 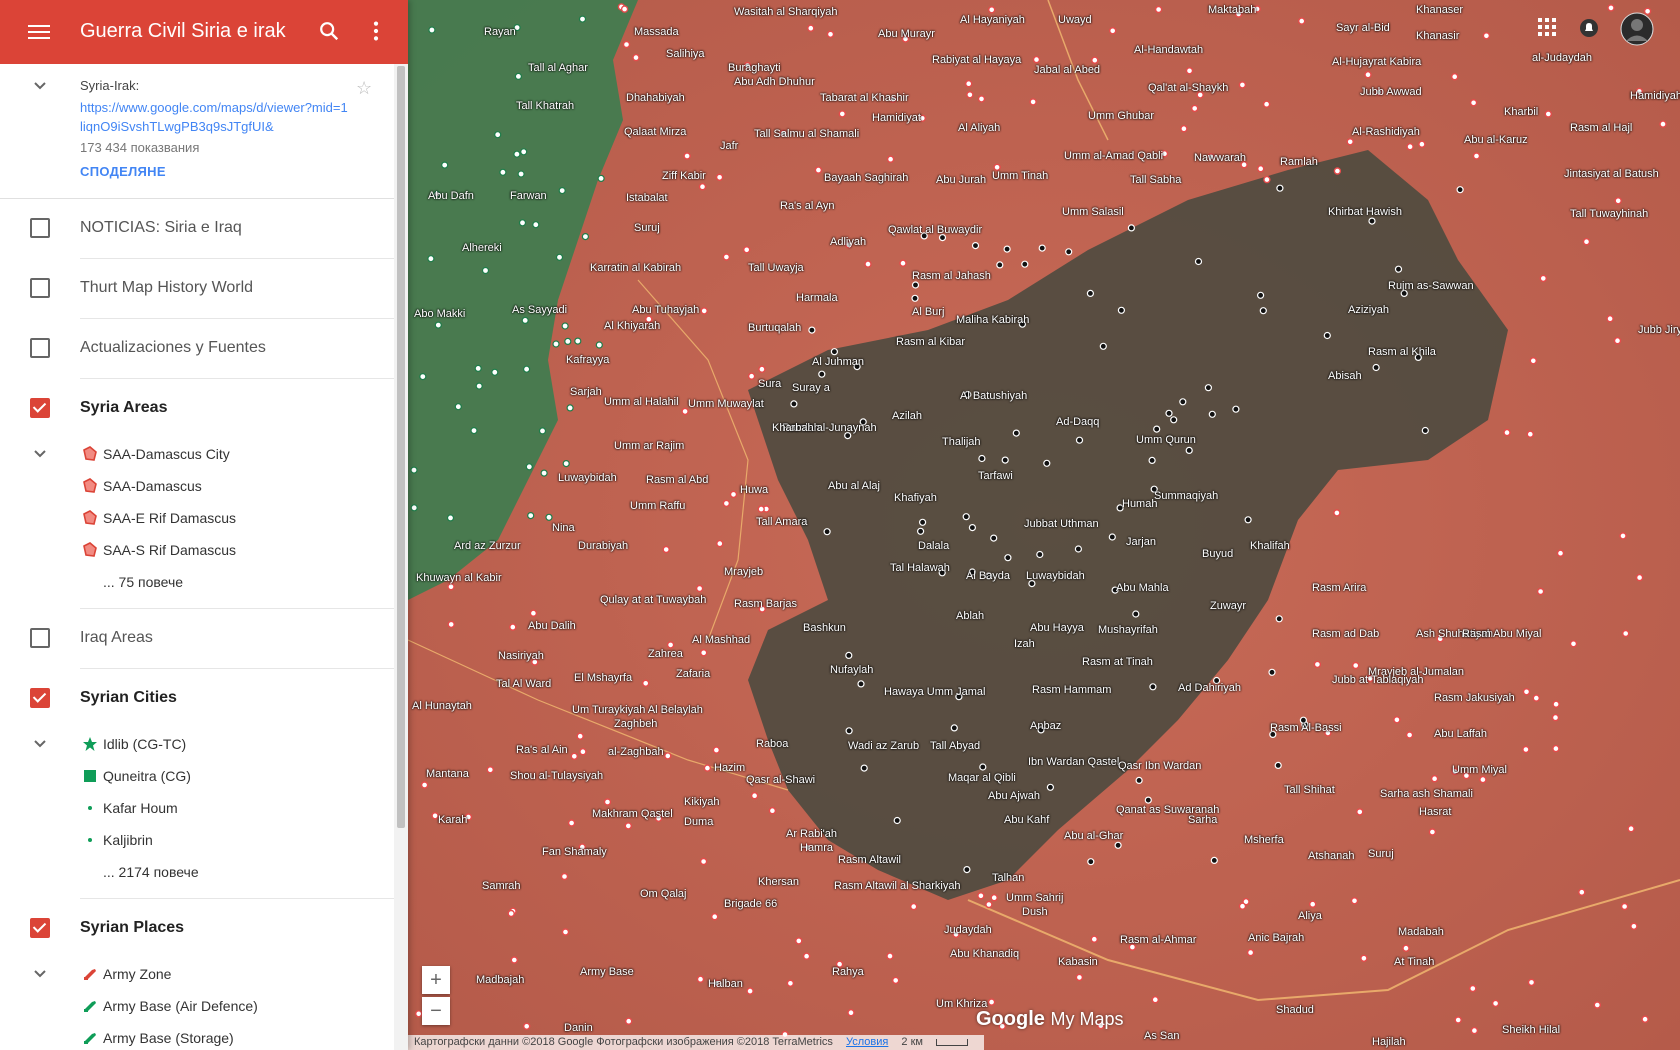 I want to click on legend-item-label: Army Base (Air Defence), so click(x=180, y=1006).